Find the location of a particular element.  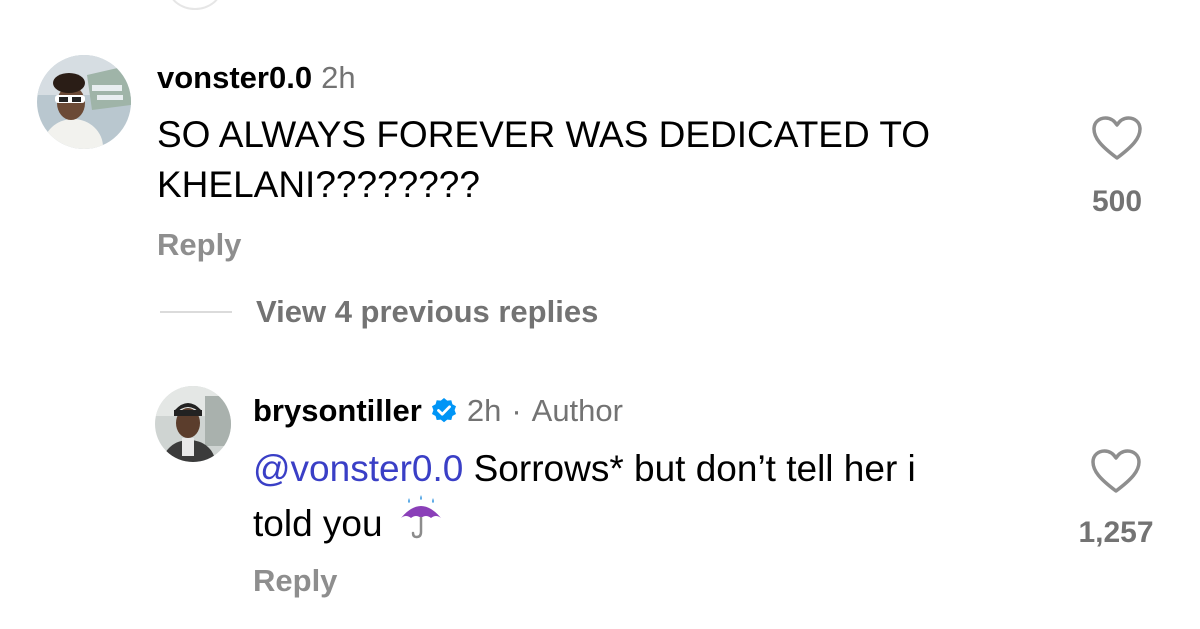

reply-time: 2h is located at coordinates (484, 410).